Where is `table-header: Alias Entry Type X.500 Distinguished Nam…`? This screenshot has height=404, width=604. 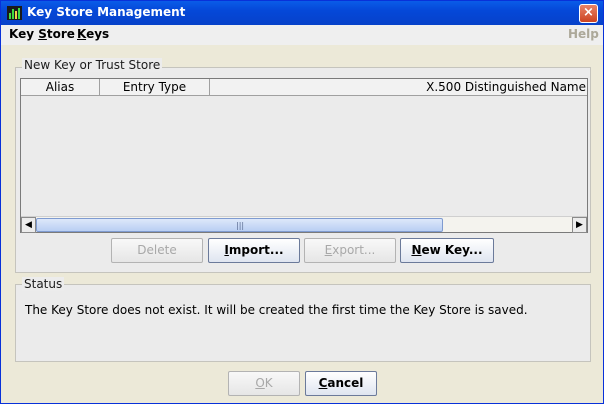 table-header: Alias Entry Type X.500 Distinguished Nam… is located at coordinates (304, 87).